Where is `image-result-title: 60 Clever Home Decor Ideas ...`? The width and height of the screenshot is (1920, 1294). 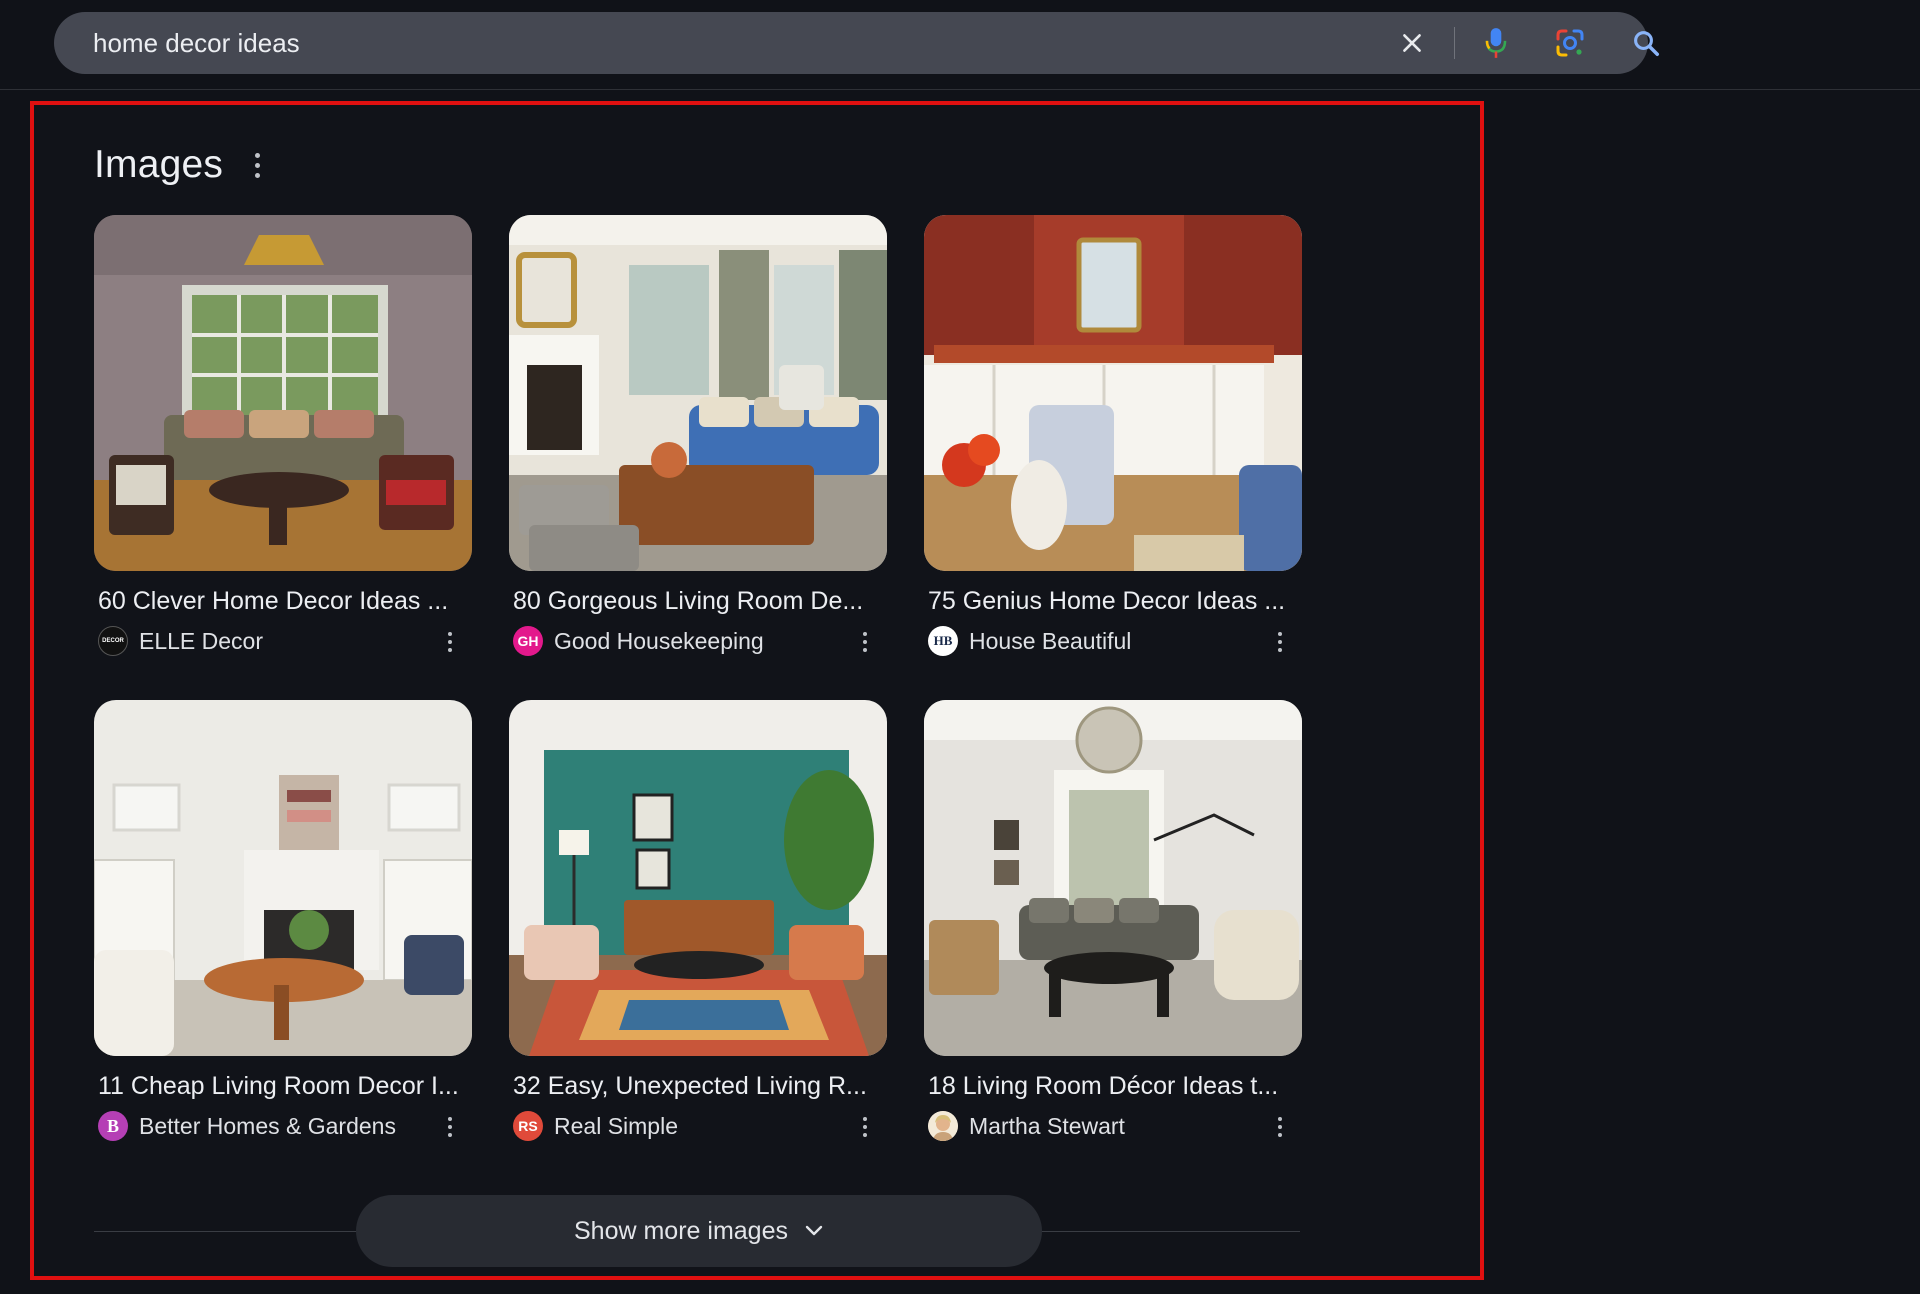
image-result-title: 60 Clever Home Decor Ideas ... is located at coordinates (283, 601).